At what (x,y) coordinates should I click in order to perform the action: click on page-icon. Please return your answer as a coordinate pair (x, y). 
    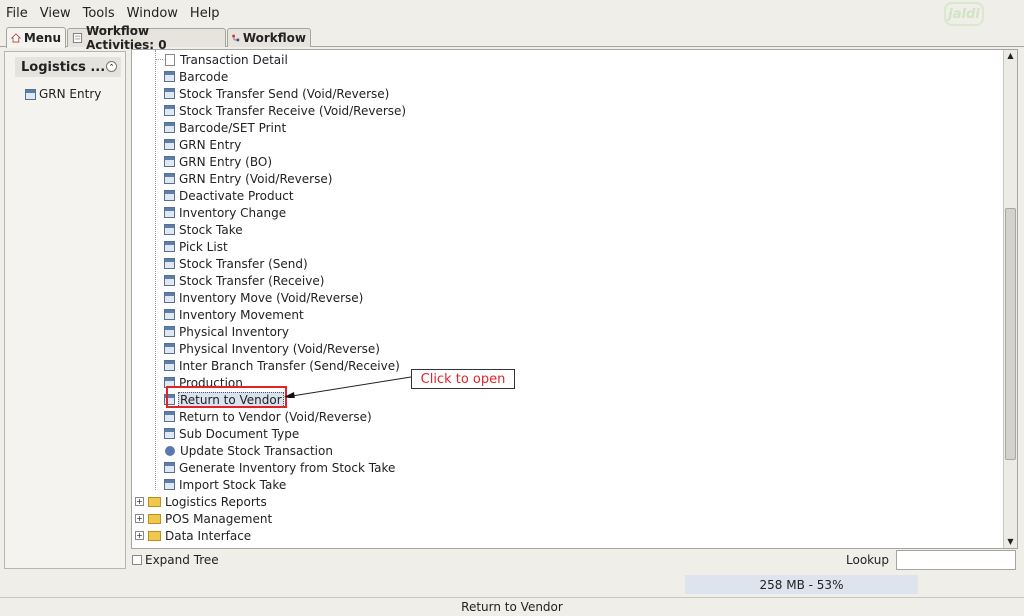
    Looking at the image, I should click on (170, 59).